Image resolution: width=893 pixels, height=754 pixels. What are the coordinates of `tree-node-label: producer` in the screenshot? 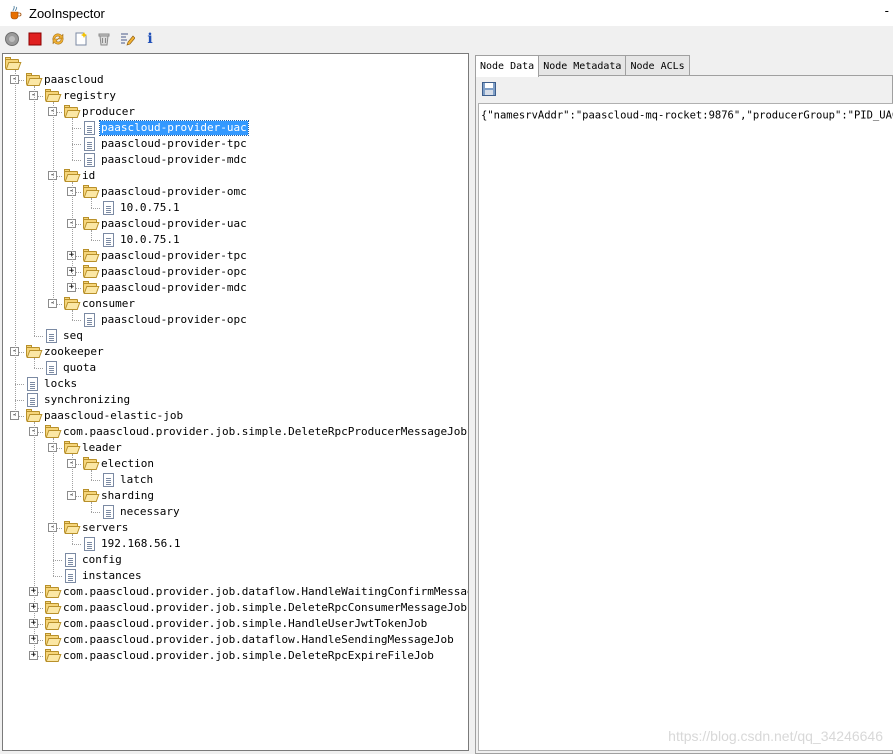 It's located at (108, 112).